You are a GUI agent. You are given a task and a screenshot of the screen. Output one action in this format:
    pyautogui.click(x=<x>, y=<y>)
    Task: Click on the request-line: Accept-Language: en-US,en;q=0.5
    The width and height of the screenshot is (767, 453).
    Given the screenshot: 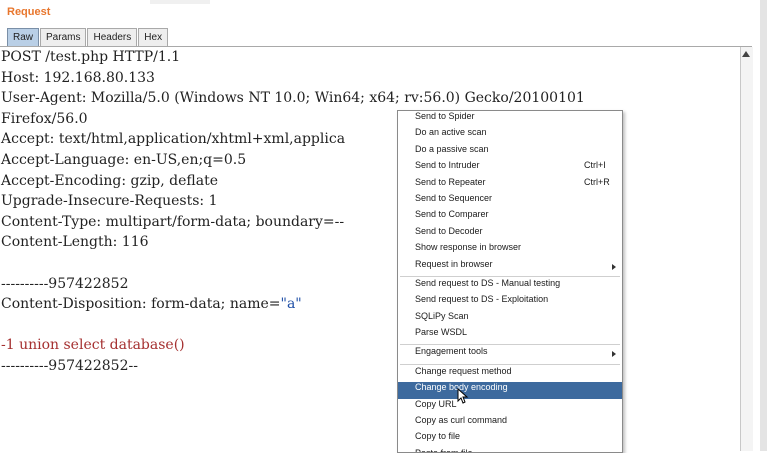 What is the action you would take?
    pyautogui.click(x=124, y=159)
    